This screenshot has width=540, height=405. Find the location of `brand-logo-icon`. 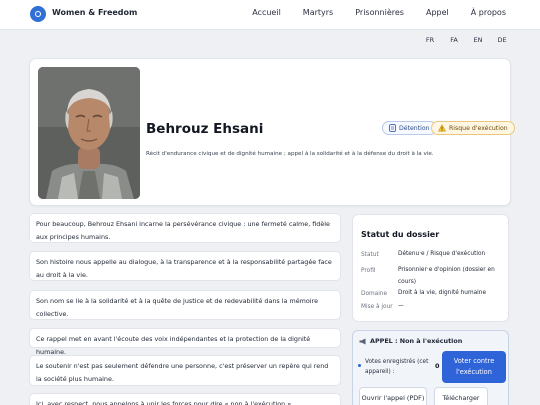

brand-logo-icon is located at coordinates (38, 14).